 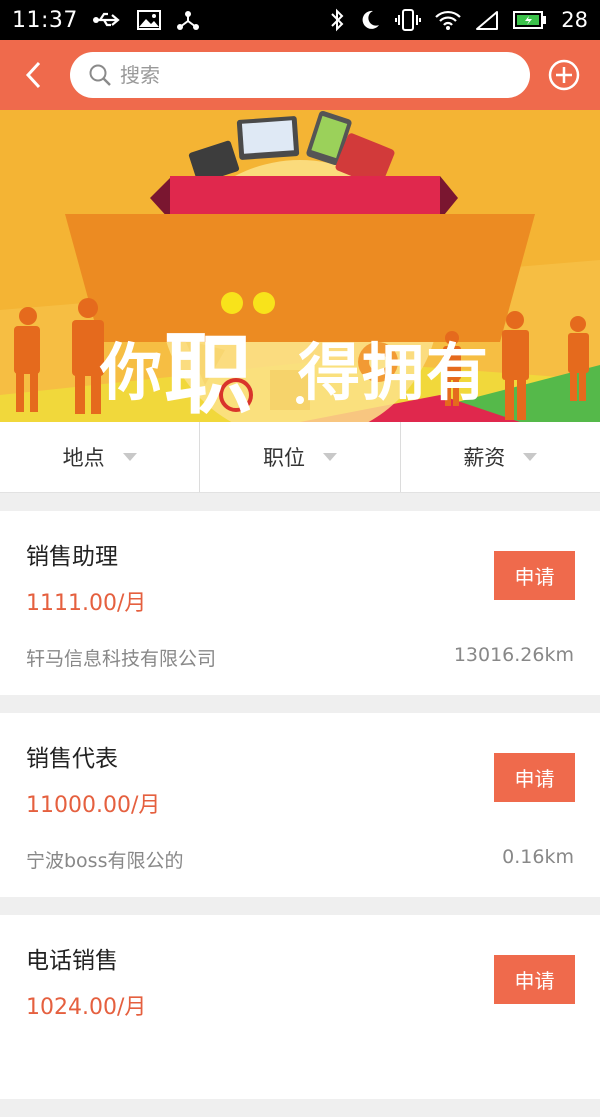 I want to click on chevron-left-icon, so click(x=33, y=75).